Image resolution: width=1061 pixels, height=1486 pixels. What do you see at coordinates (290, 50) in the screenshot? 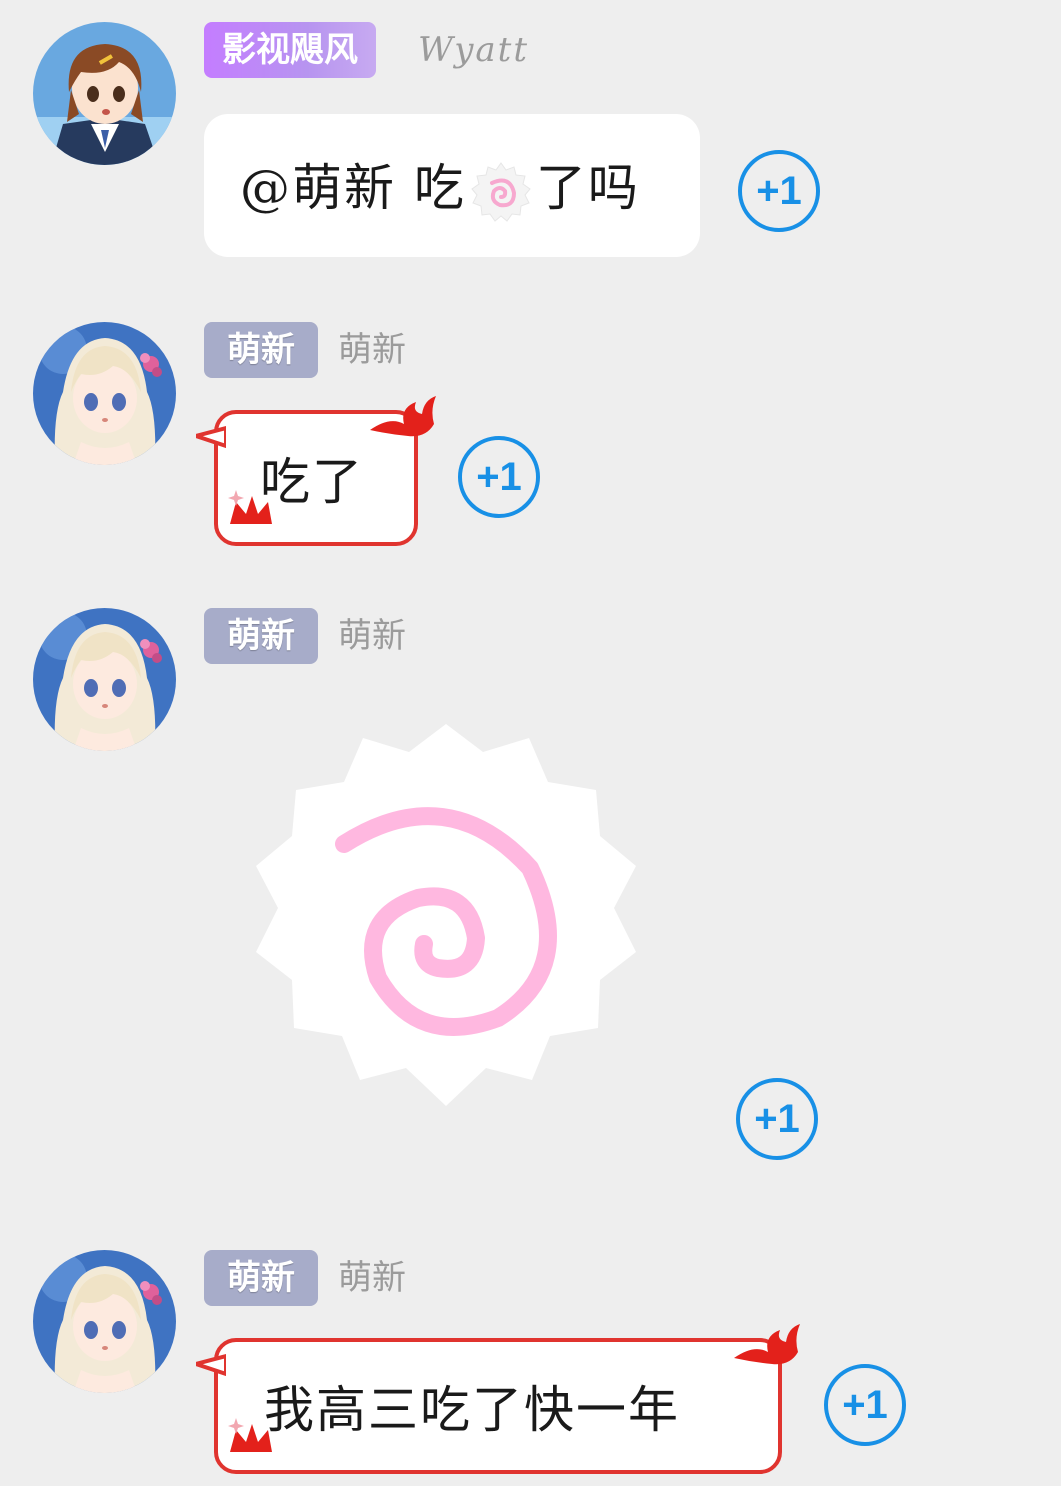
I see `title-badge: 影视飓风` at bounding box center [290, 50].